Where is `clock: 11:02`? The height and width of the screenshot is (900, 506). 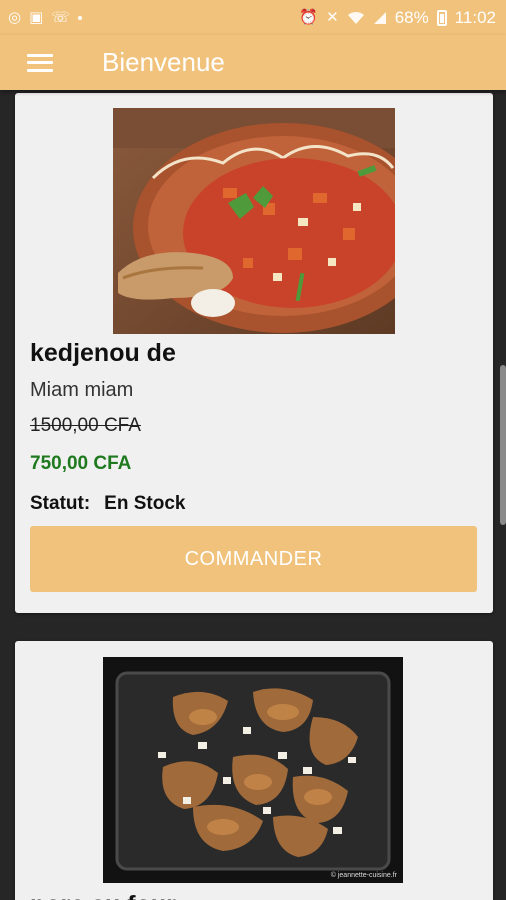
clock: 11:02 is located at coordinates (475, 17).